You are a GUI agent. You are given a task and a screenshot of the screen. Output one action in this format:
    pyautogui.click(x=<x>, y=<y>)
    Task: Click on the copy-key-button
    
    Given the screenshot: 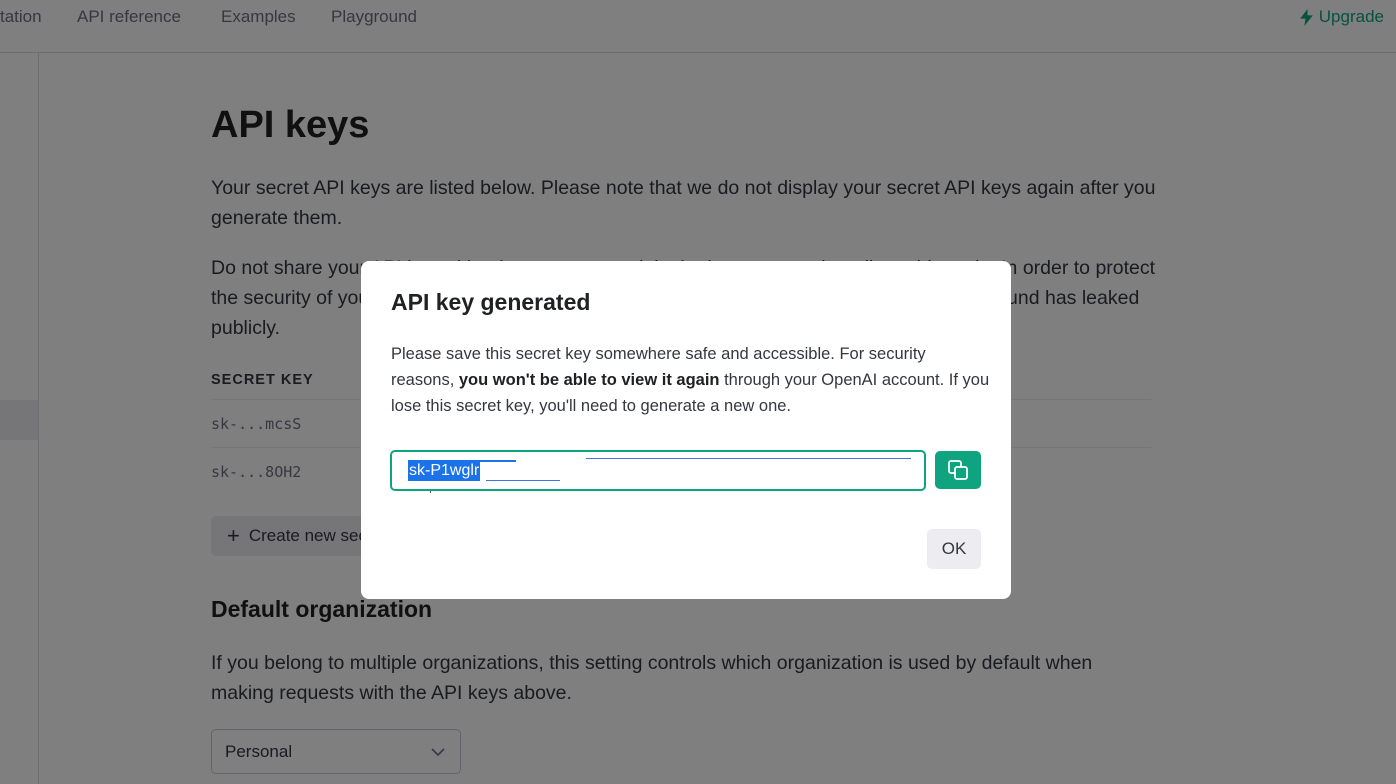 What is the action you would take?
    pyautogui.click(x=958, y=470)
    